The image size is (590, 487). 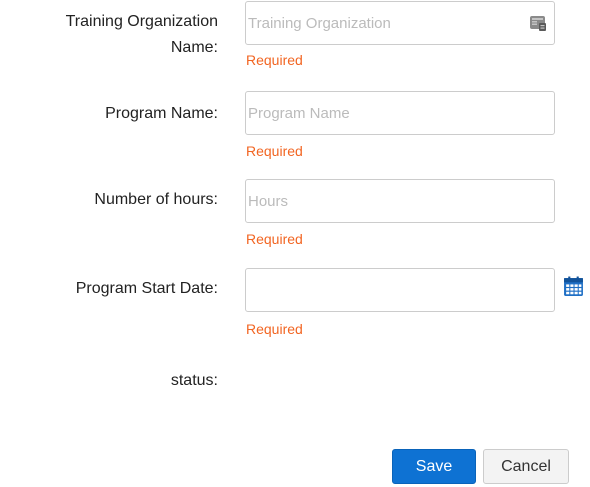 What do you see at coordinates (161, 113) in the screenshot?
I see `program-name-label: Program Name:` at bounding box center [161, 113].